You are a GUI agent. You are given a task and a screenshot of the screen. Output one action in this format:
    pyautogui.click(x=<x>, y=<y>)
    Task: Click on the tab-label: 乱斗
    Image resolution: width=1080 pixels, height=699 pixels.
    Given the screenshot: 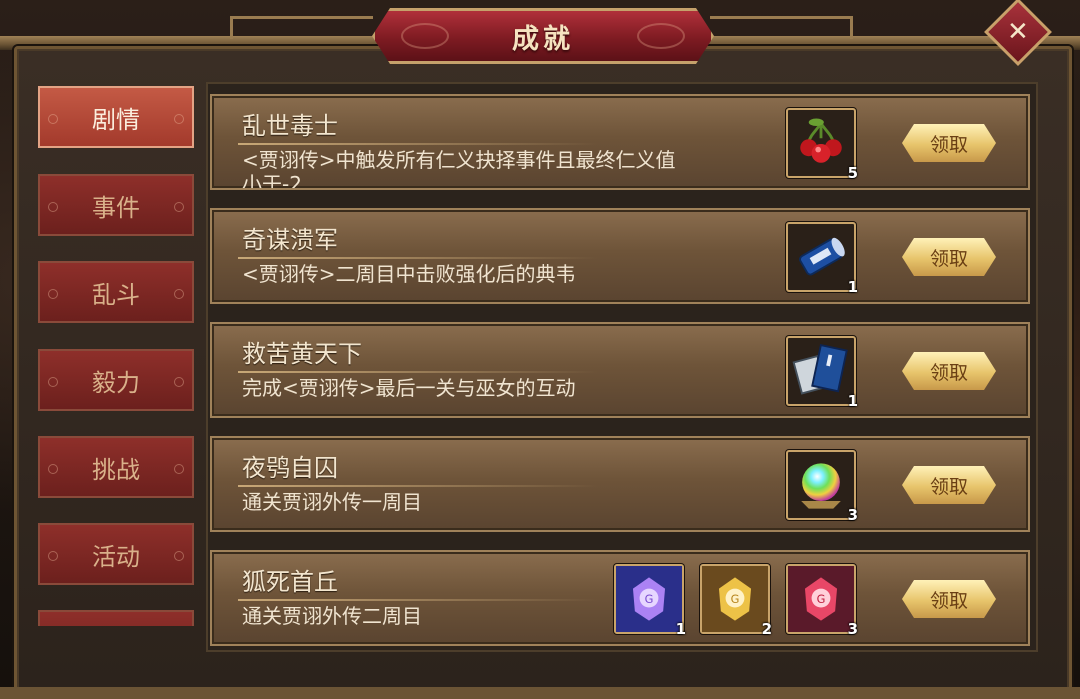 What is the action you would take?
    pyautogui.click(x=116, y=294)
    